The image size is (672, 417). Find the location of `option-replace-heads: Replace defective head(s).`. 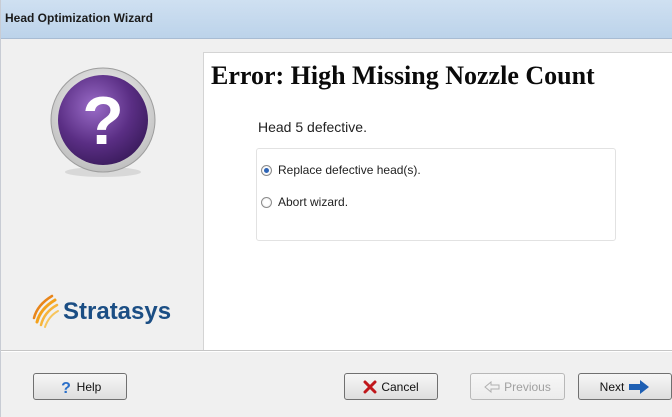

option-replace-heads: Replace defective head(s). is located at coordinates (341, 170).